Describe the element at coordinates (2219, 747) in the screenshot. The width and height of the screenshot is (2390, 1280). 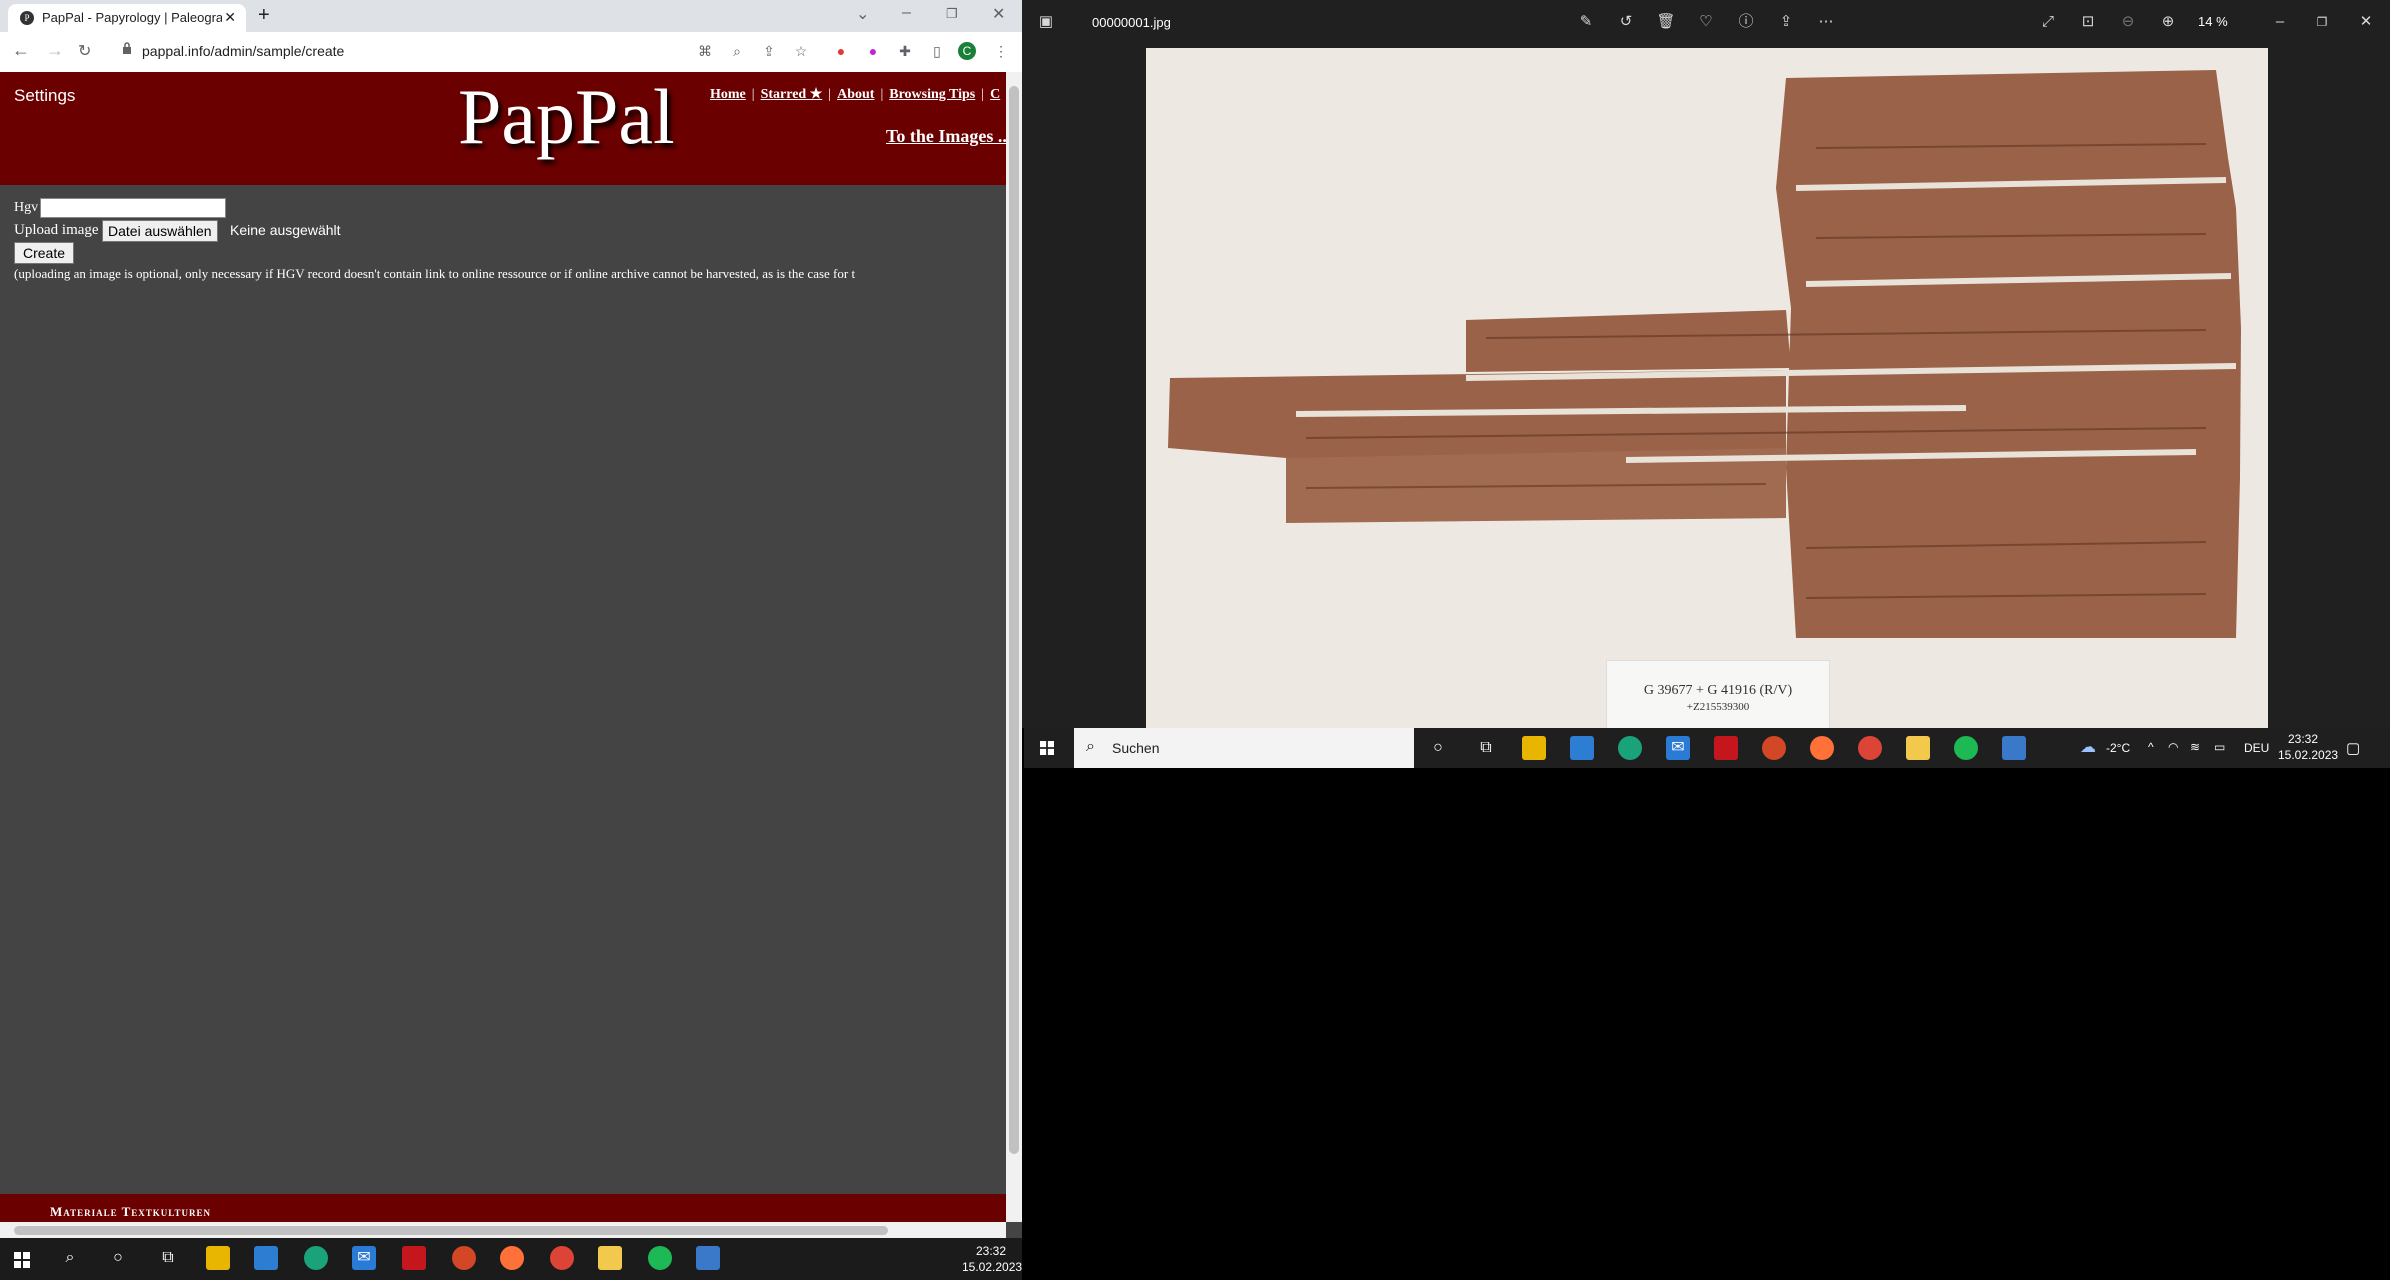
I see `battery-icon: ▭` at that location.